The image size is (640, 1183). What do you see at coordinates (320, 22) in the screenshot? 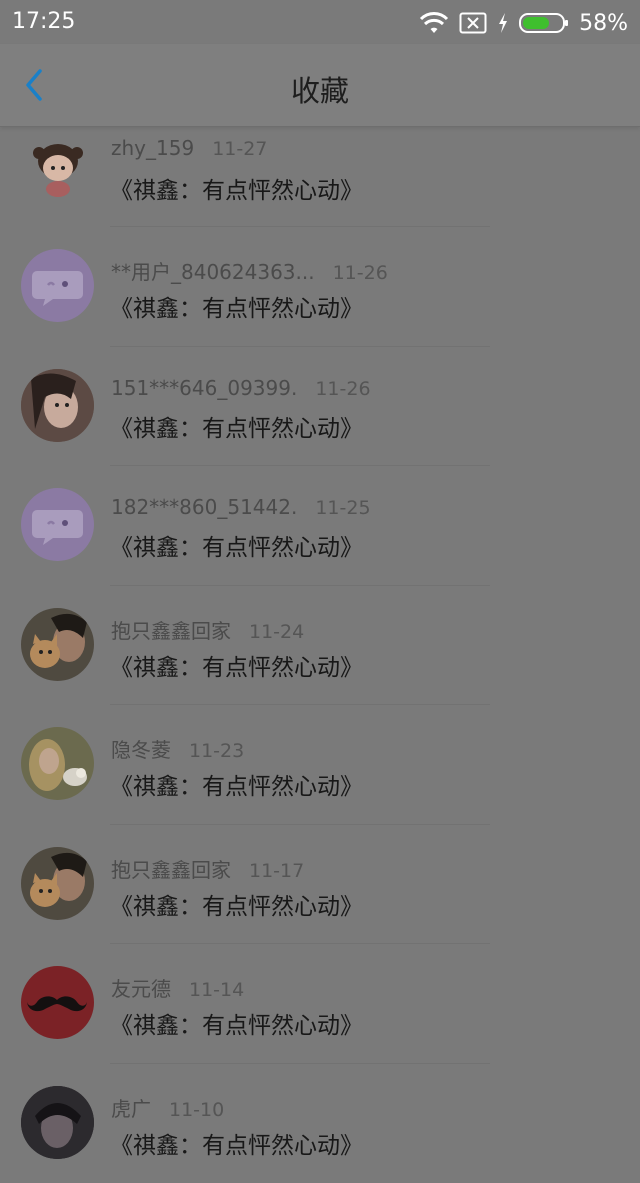
I see `status-bar: 17:25 58%` at bounding box center [320, 22].